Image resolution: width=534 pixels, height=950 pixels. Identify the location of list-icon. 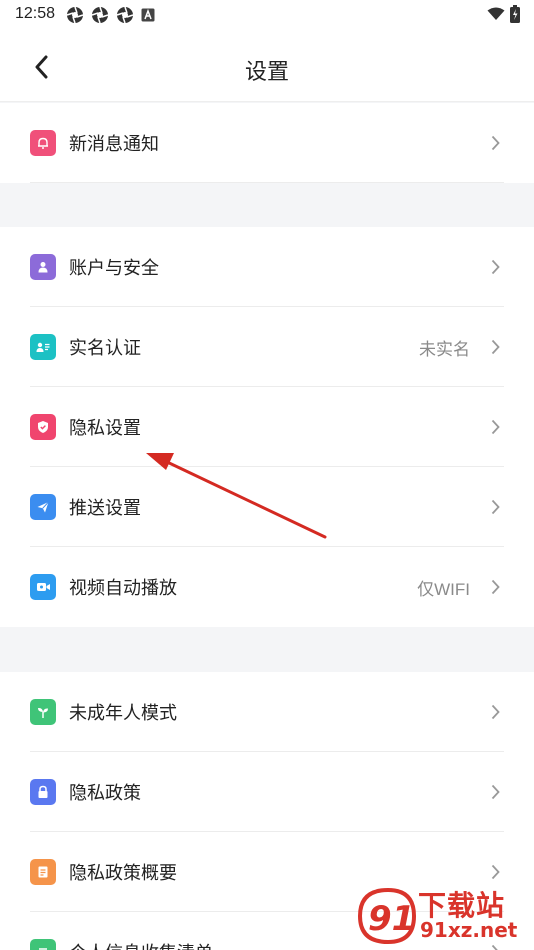
(43, 944).